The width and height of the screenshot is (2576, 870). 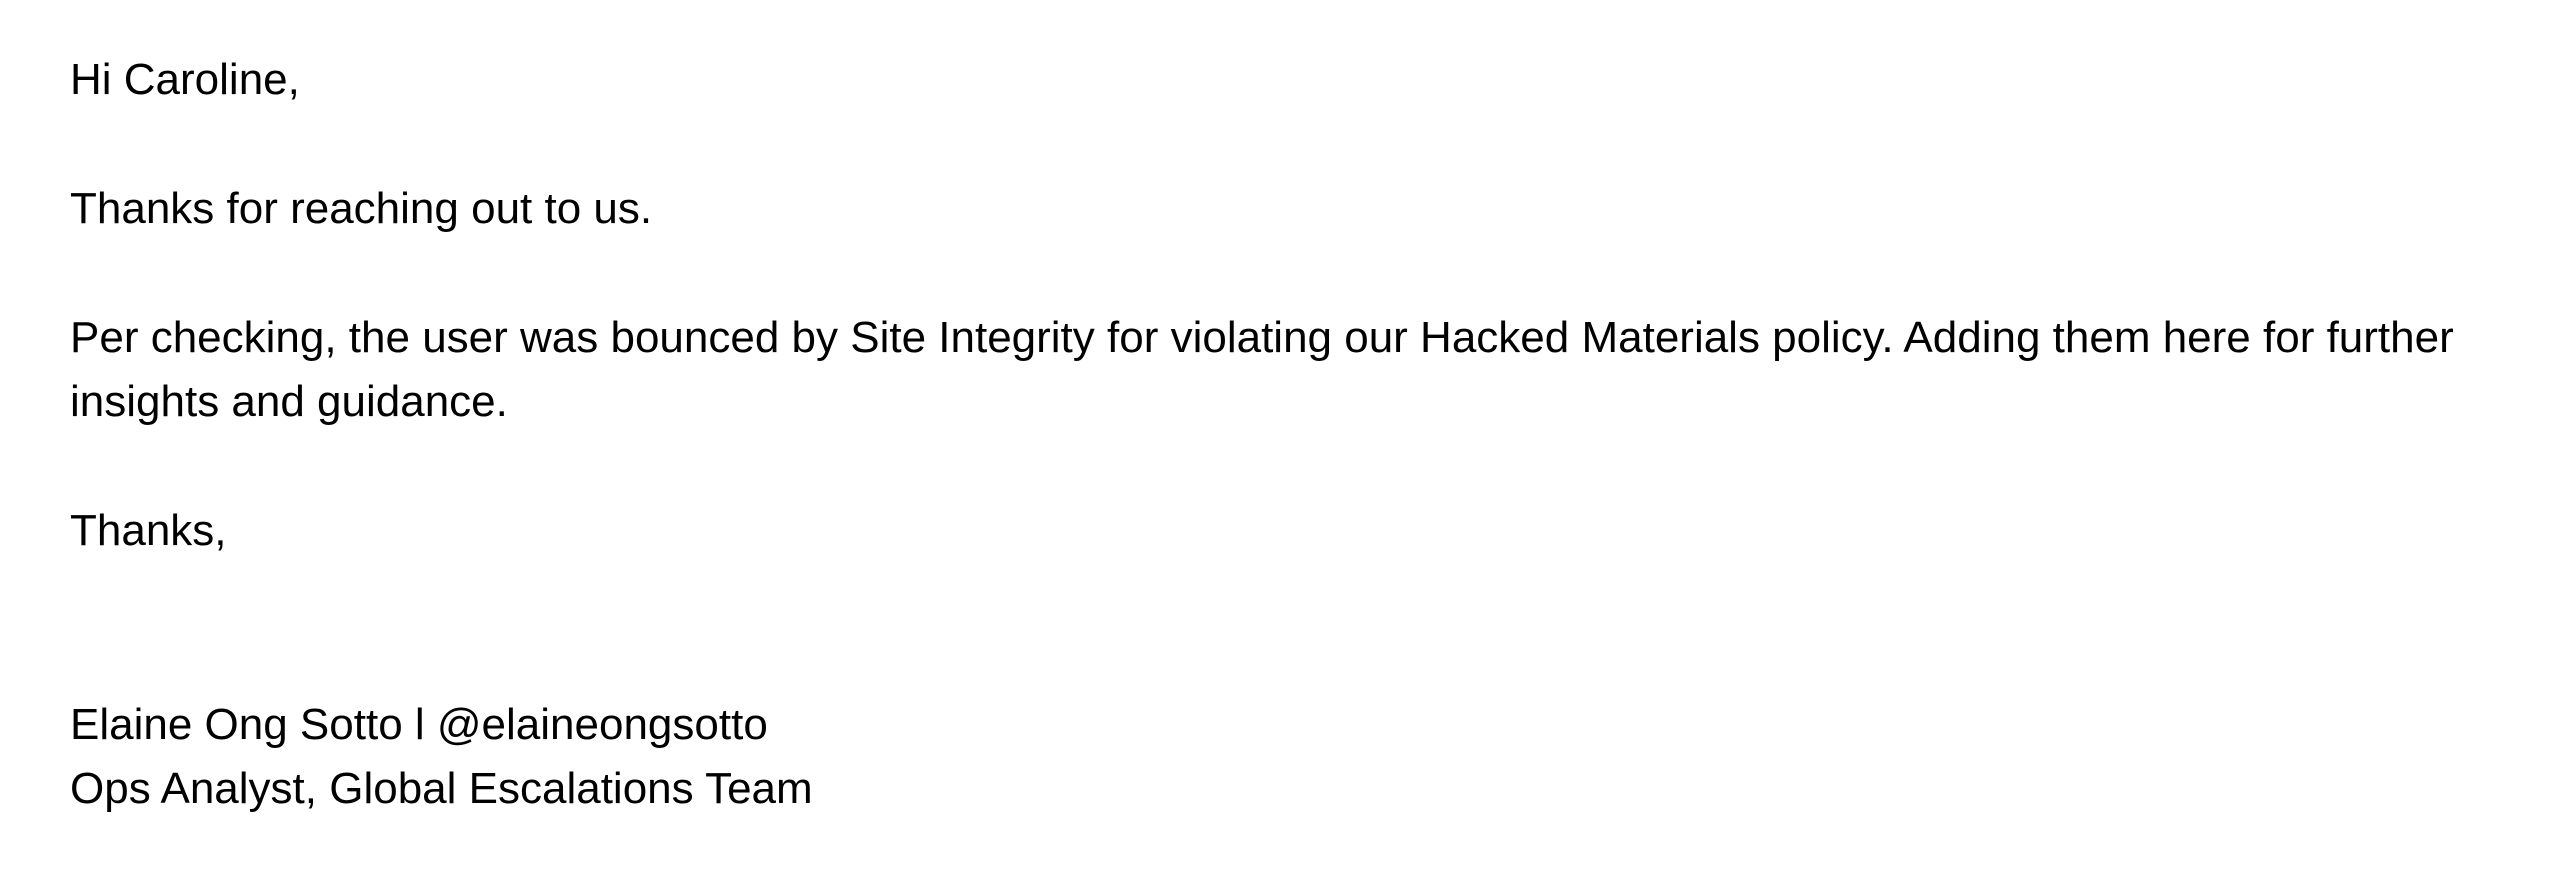 What do you see at coordinates (185, 79) in the screenshot?
I see `greeting: Hi Caroline,` at bounding box center [185, 79].